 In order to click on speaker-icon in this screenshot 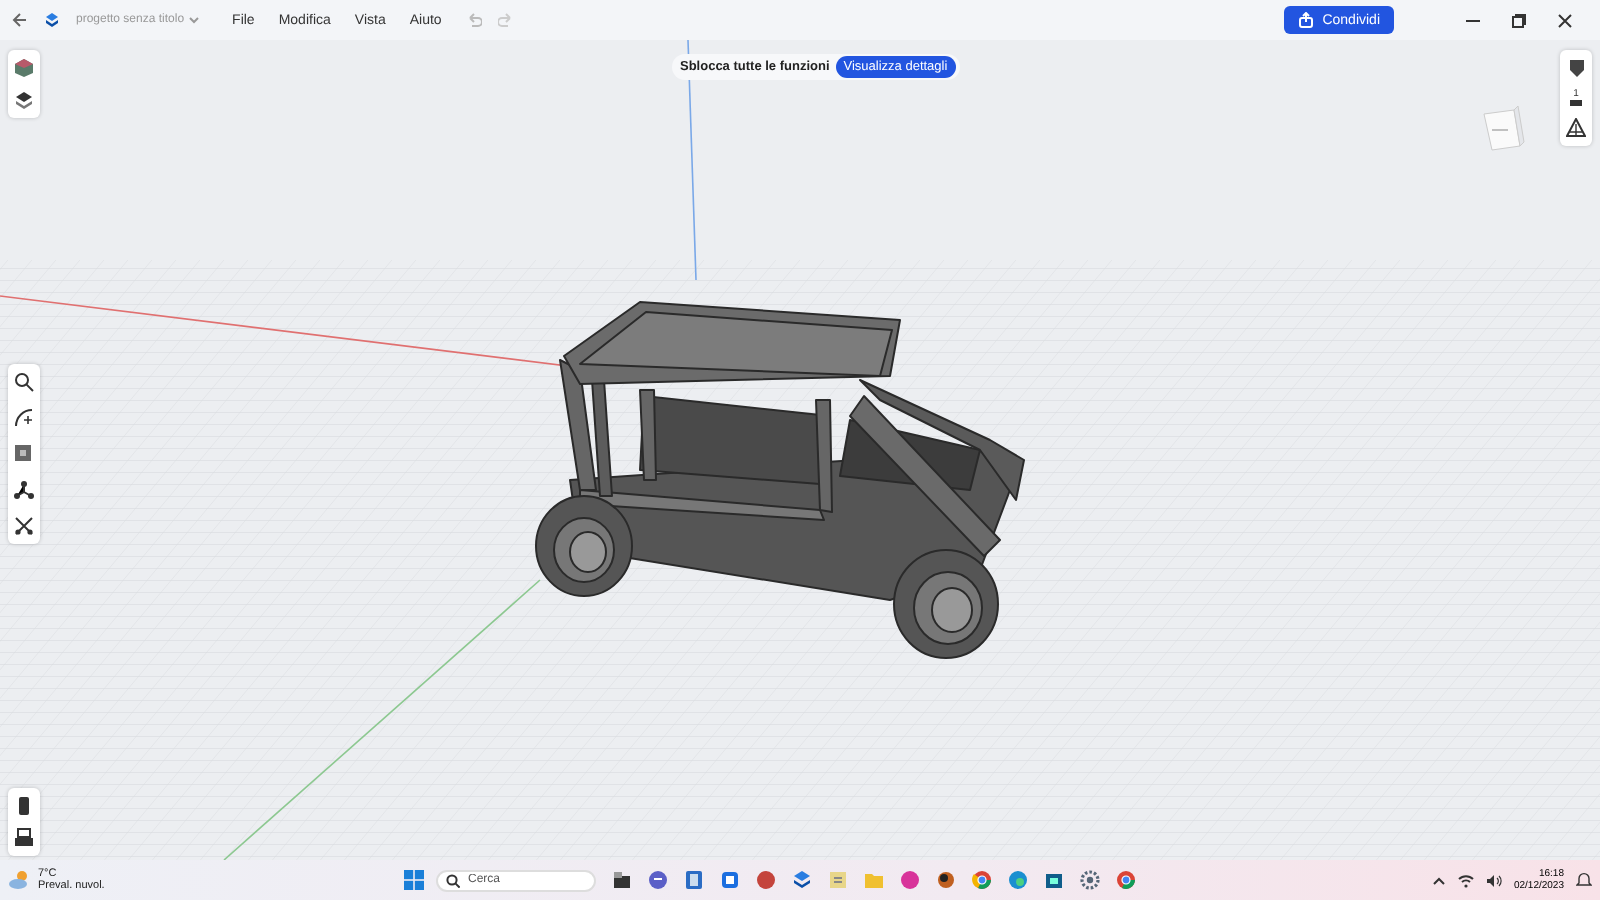, I will do `click(1493, 880)`.